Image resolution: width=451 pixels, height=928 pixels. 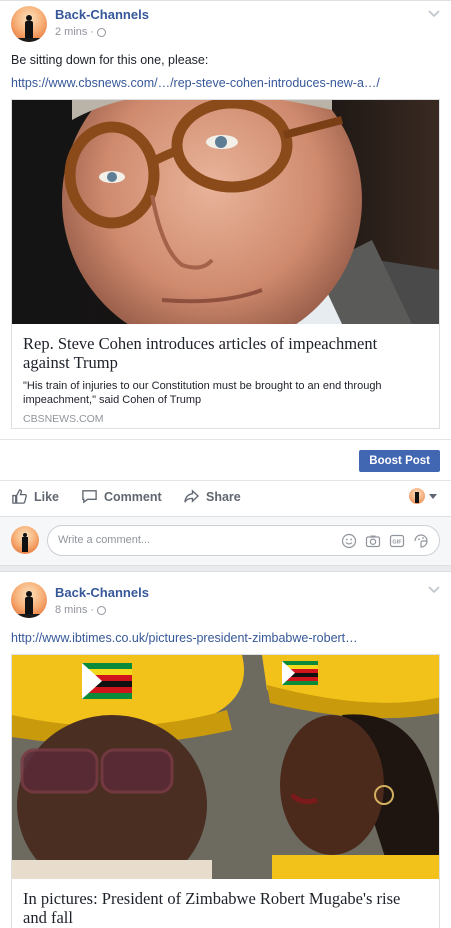 I want to click on svg-text: GIF, so click(x=397, y=543).